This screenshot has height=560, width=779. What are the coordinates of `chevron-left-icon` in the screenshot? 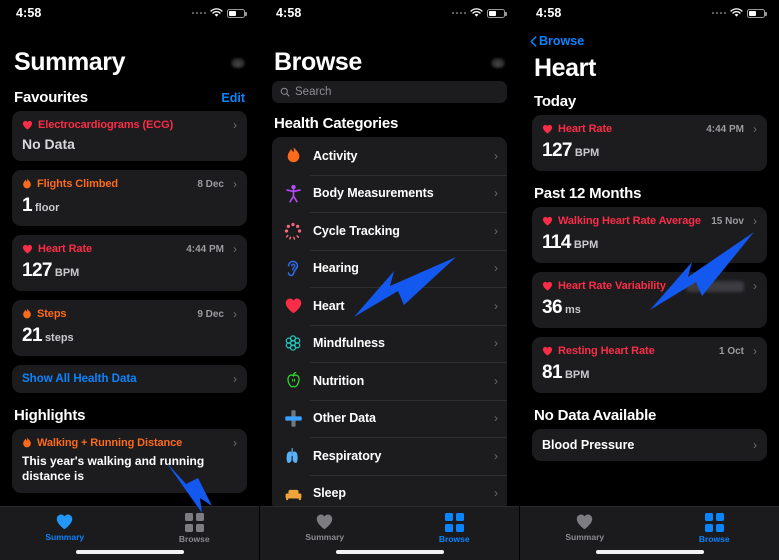 It's located at (533, 41).